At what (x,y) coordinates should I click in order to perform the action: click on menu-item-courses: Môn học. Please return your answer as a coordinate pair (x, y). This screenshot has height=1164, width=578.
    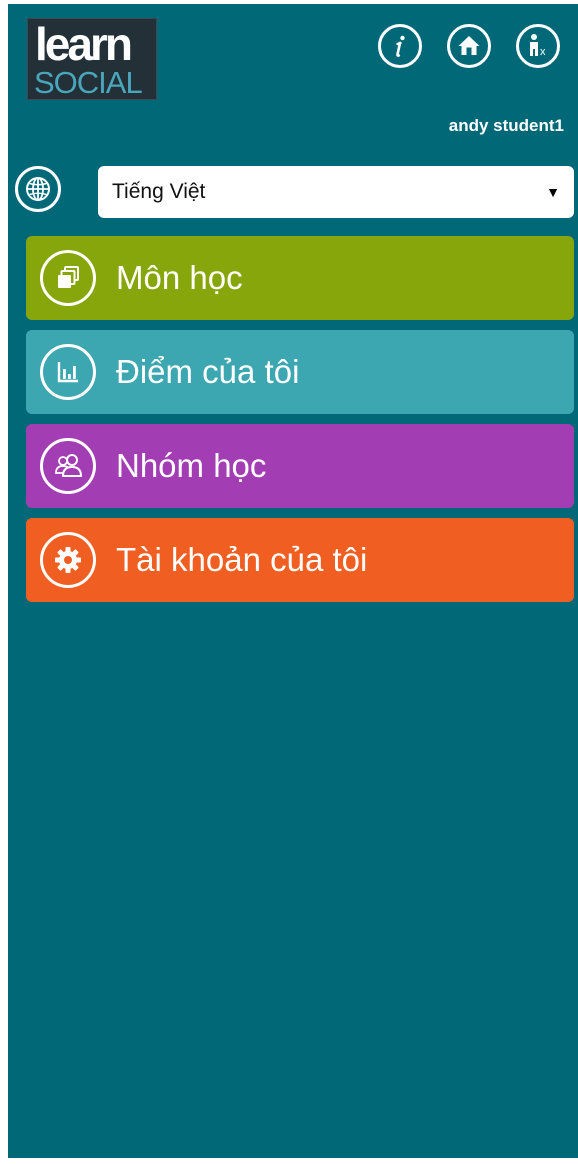
    Looking at the image, I should click on (300, 278).